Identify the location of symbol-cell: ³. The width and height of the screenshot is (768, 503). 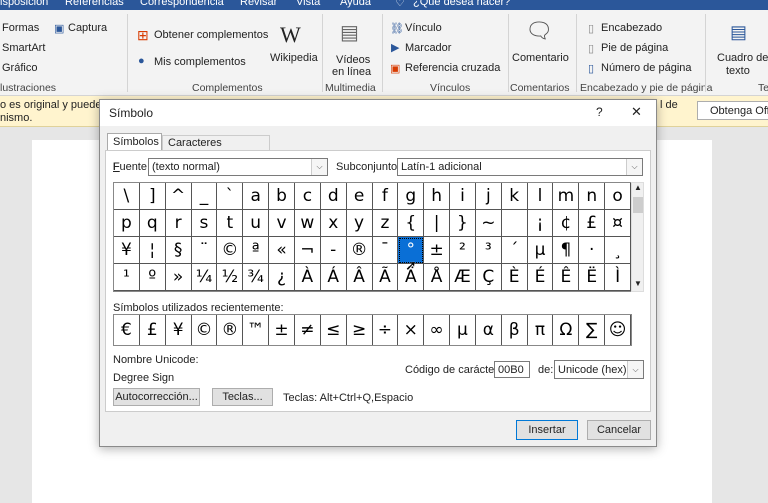
(488, 250).